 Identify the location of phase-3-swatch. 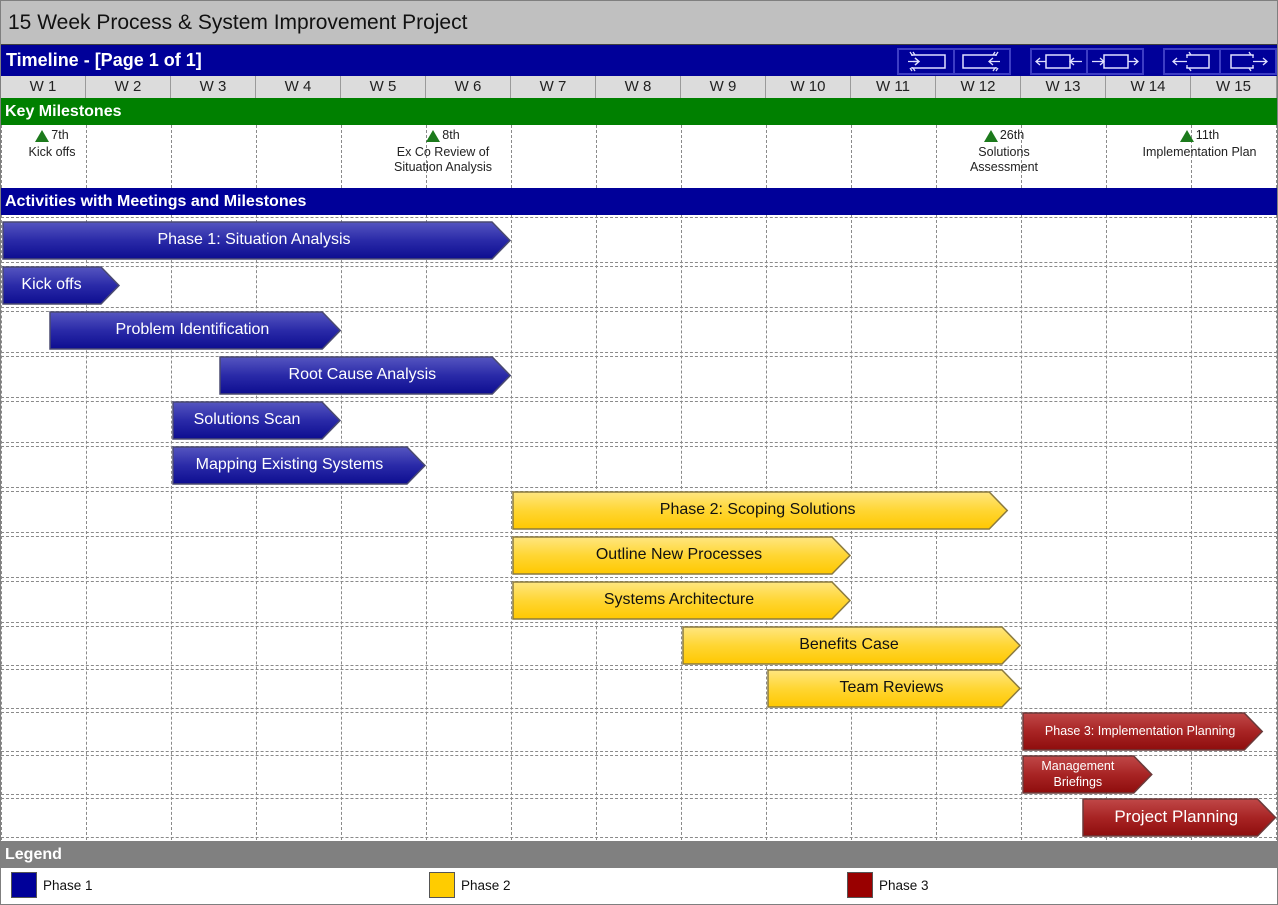
(860, 885).